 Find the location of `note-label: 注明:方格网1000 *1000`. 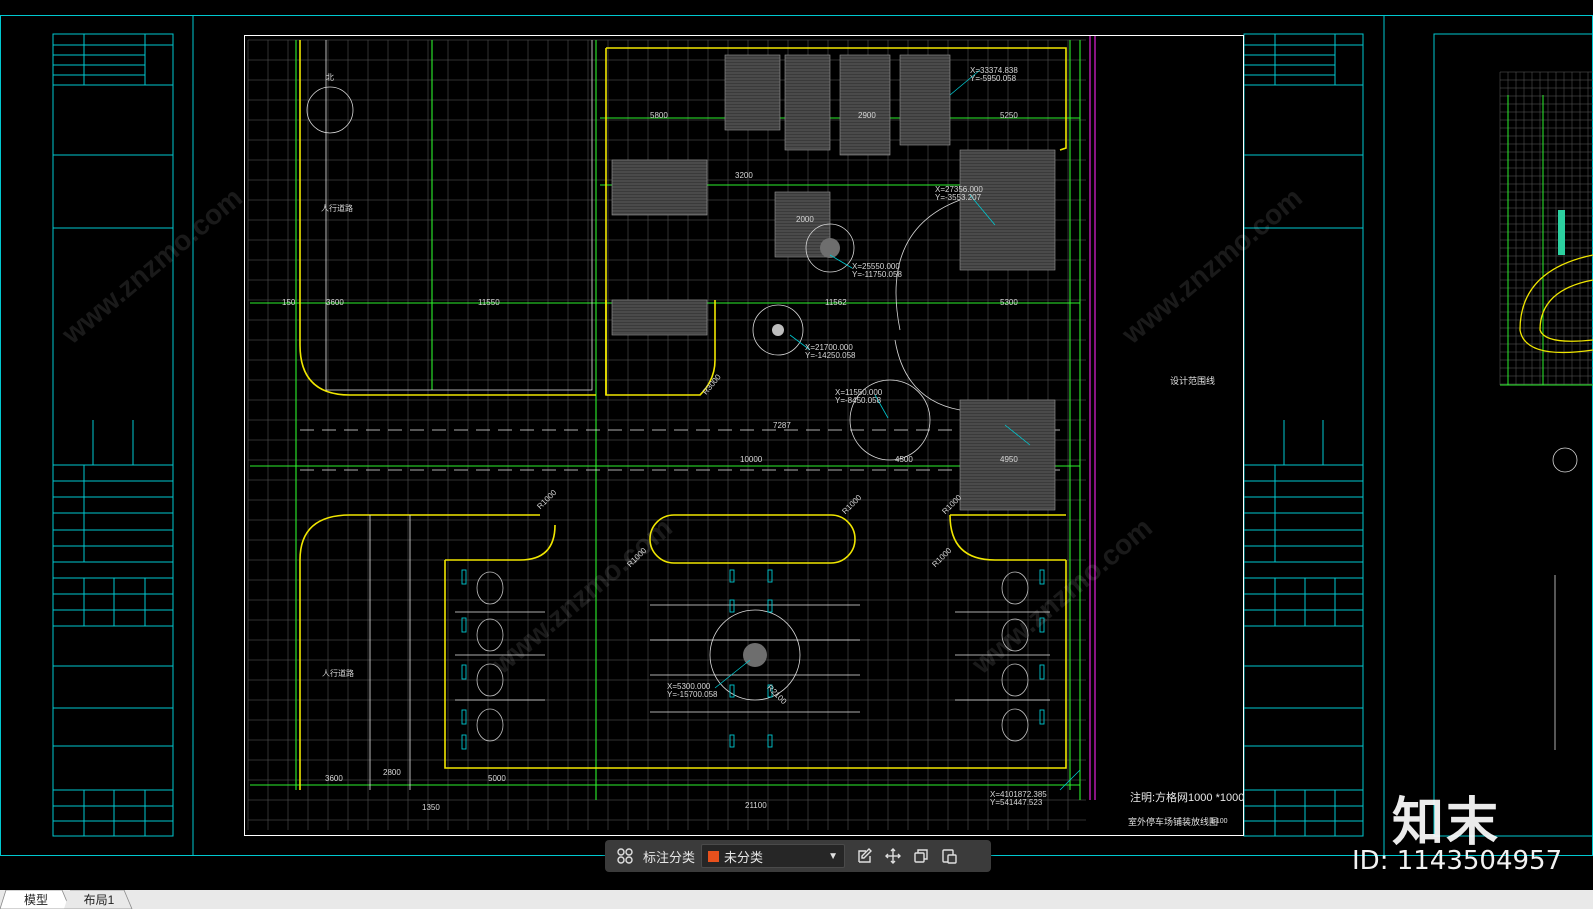

note-label: 注明:方格网1000 *1000 is located at coordinates (1187, 798).